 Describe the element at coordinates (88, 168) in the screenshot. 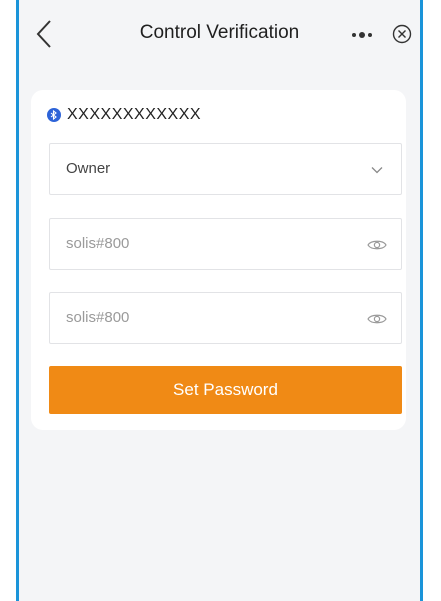

I see `role-select-value: Owner` at that location.